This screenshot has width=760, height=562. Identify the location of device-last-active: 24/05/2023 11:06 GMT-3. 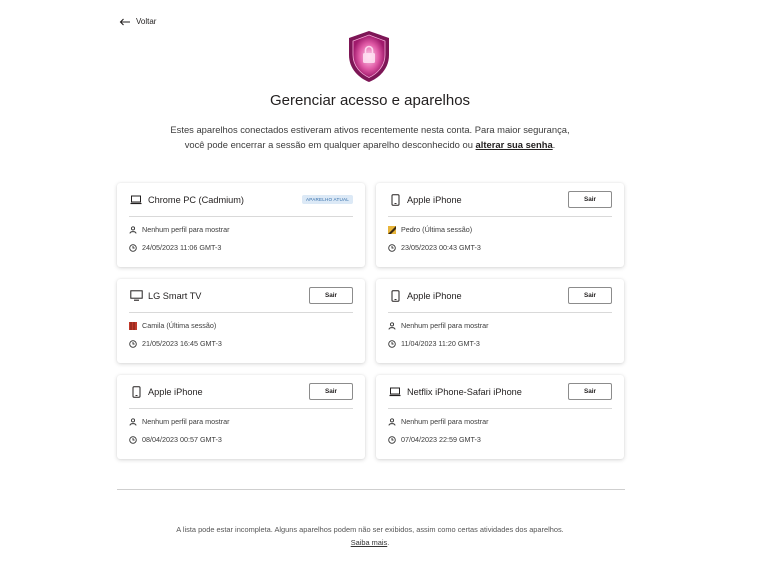
(175, 247).